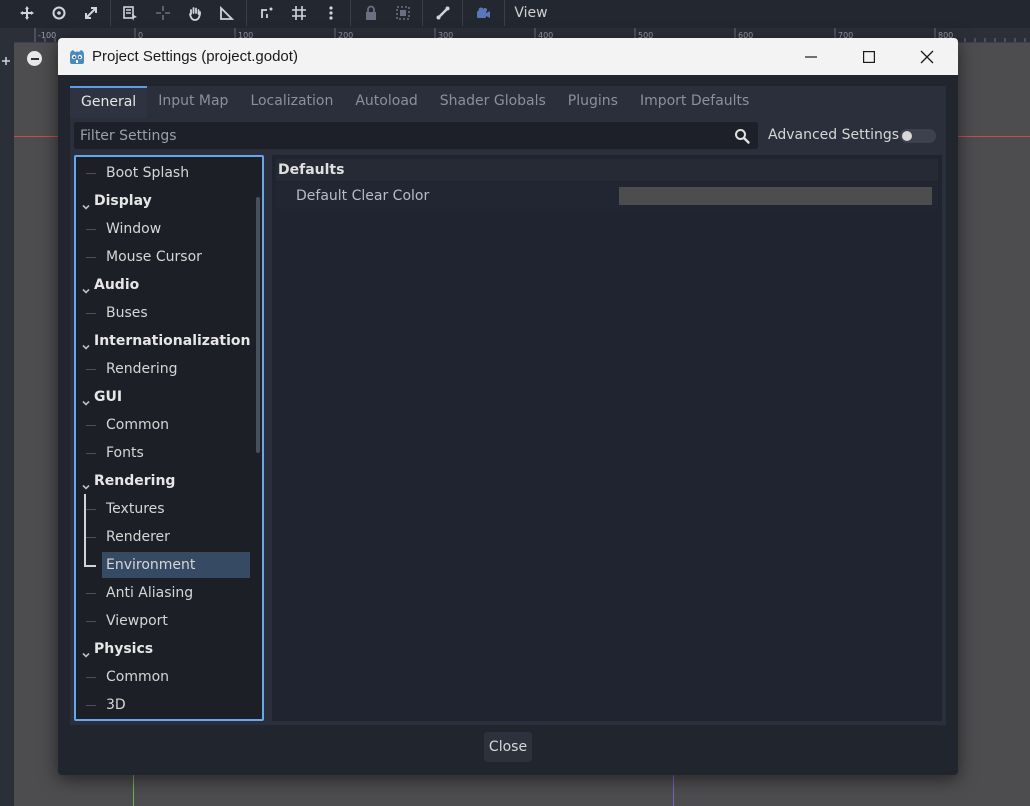 Image resolution: width=1030 pixels, height=806 pixels. I want to click on y-axis-line, so click(133, 790).